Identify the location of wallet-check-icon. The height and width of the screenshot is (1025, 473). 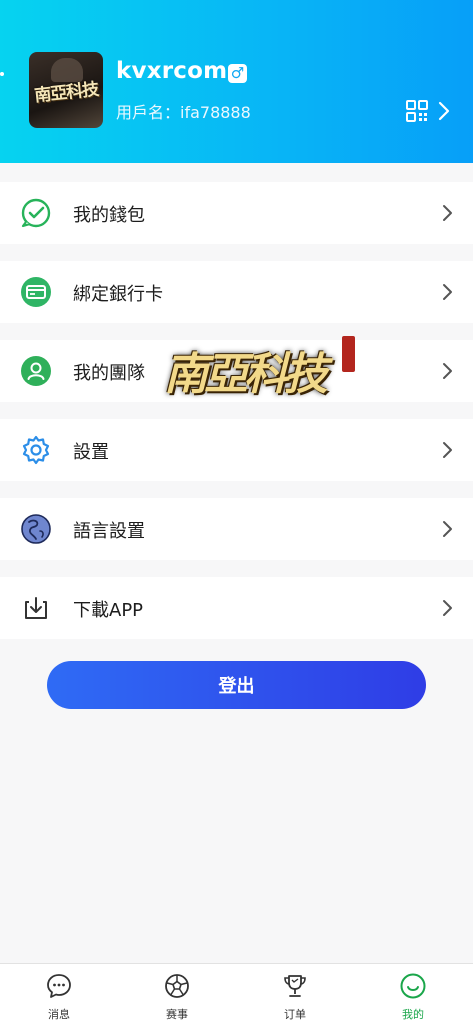
(36, 213).